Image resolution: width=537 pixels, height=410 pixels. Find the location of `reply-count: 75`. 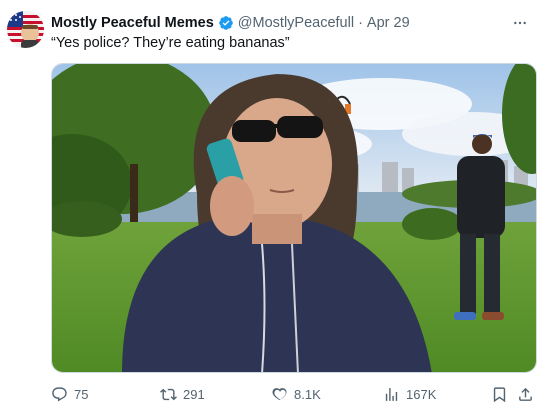

reply-count: 75 is located at coordinates (81, 394).